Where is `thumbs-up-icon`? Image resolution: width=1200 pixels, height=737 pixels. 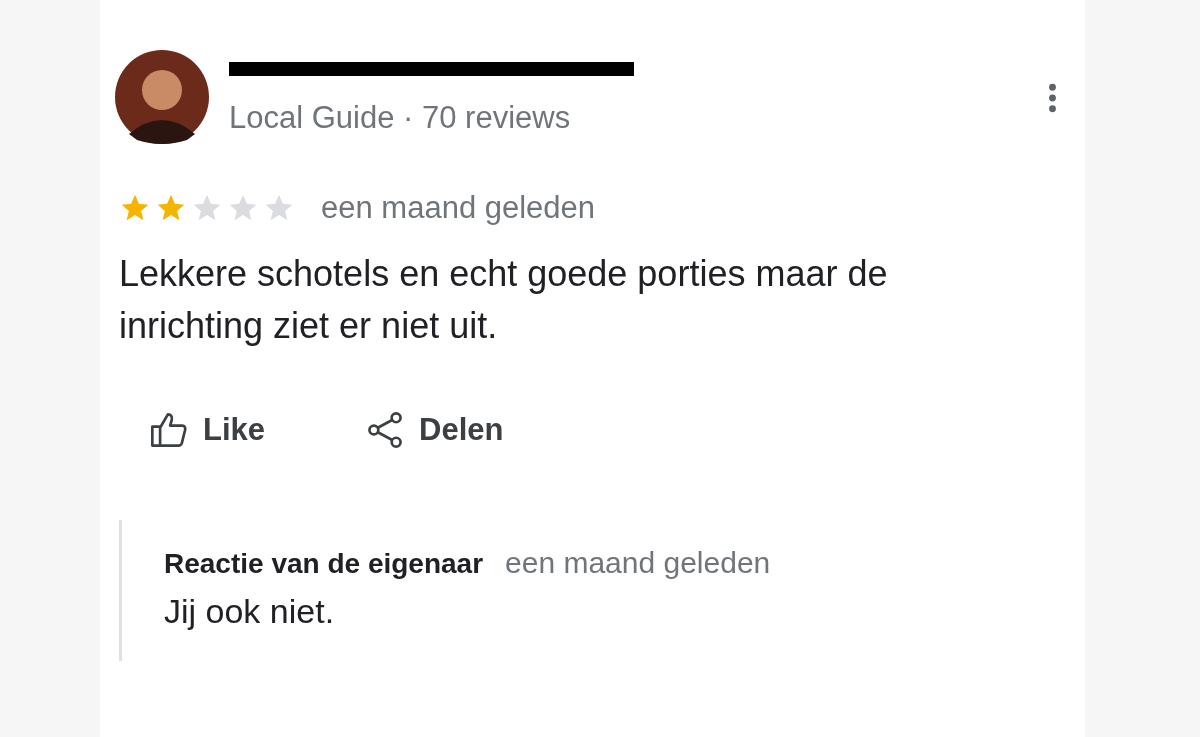
thumbs-up-icon is located at coordinates (169, 430).